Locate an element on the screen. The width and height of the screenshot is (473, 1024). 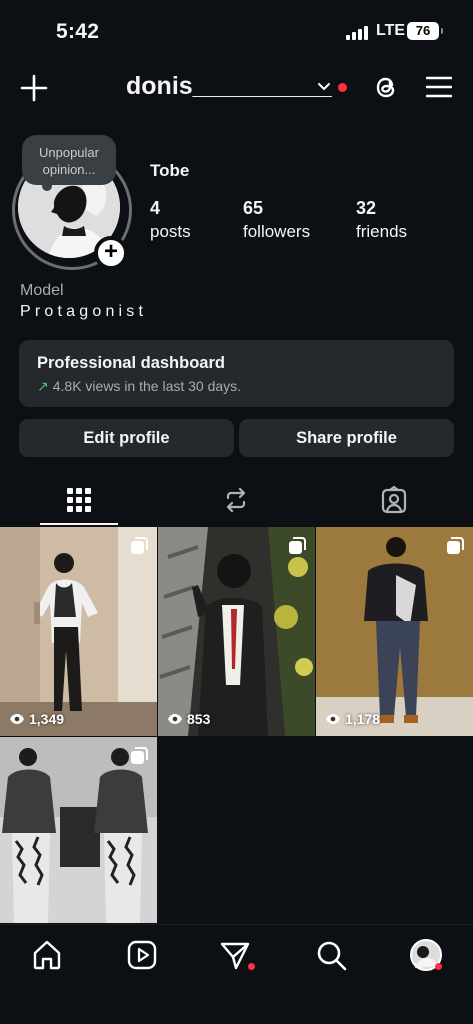
status-bar: 5:42 LTE 76 is located at coordinates (236, 31).